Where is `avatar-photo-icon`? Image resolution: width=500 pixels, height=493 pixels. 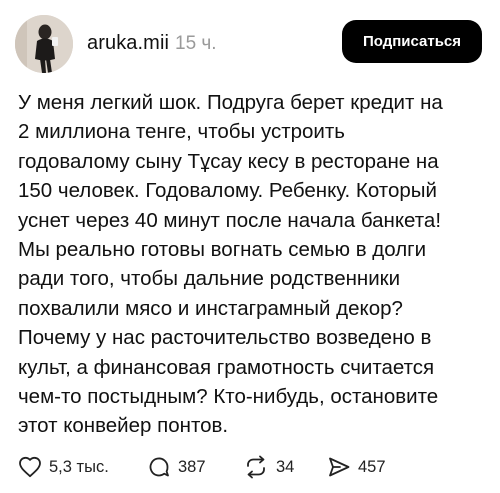
avatar-photo-icon is located at coordinates (44, 44).